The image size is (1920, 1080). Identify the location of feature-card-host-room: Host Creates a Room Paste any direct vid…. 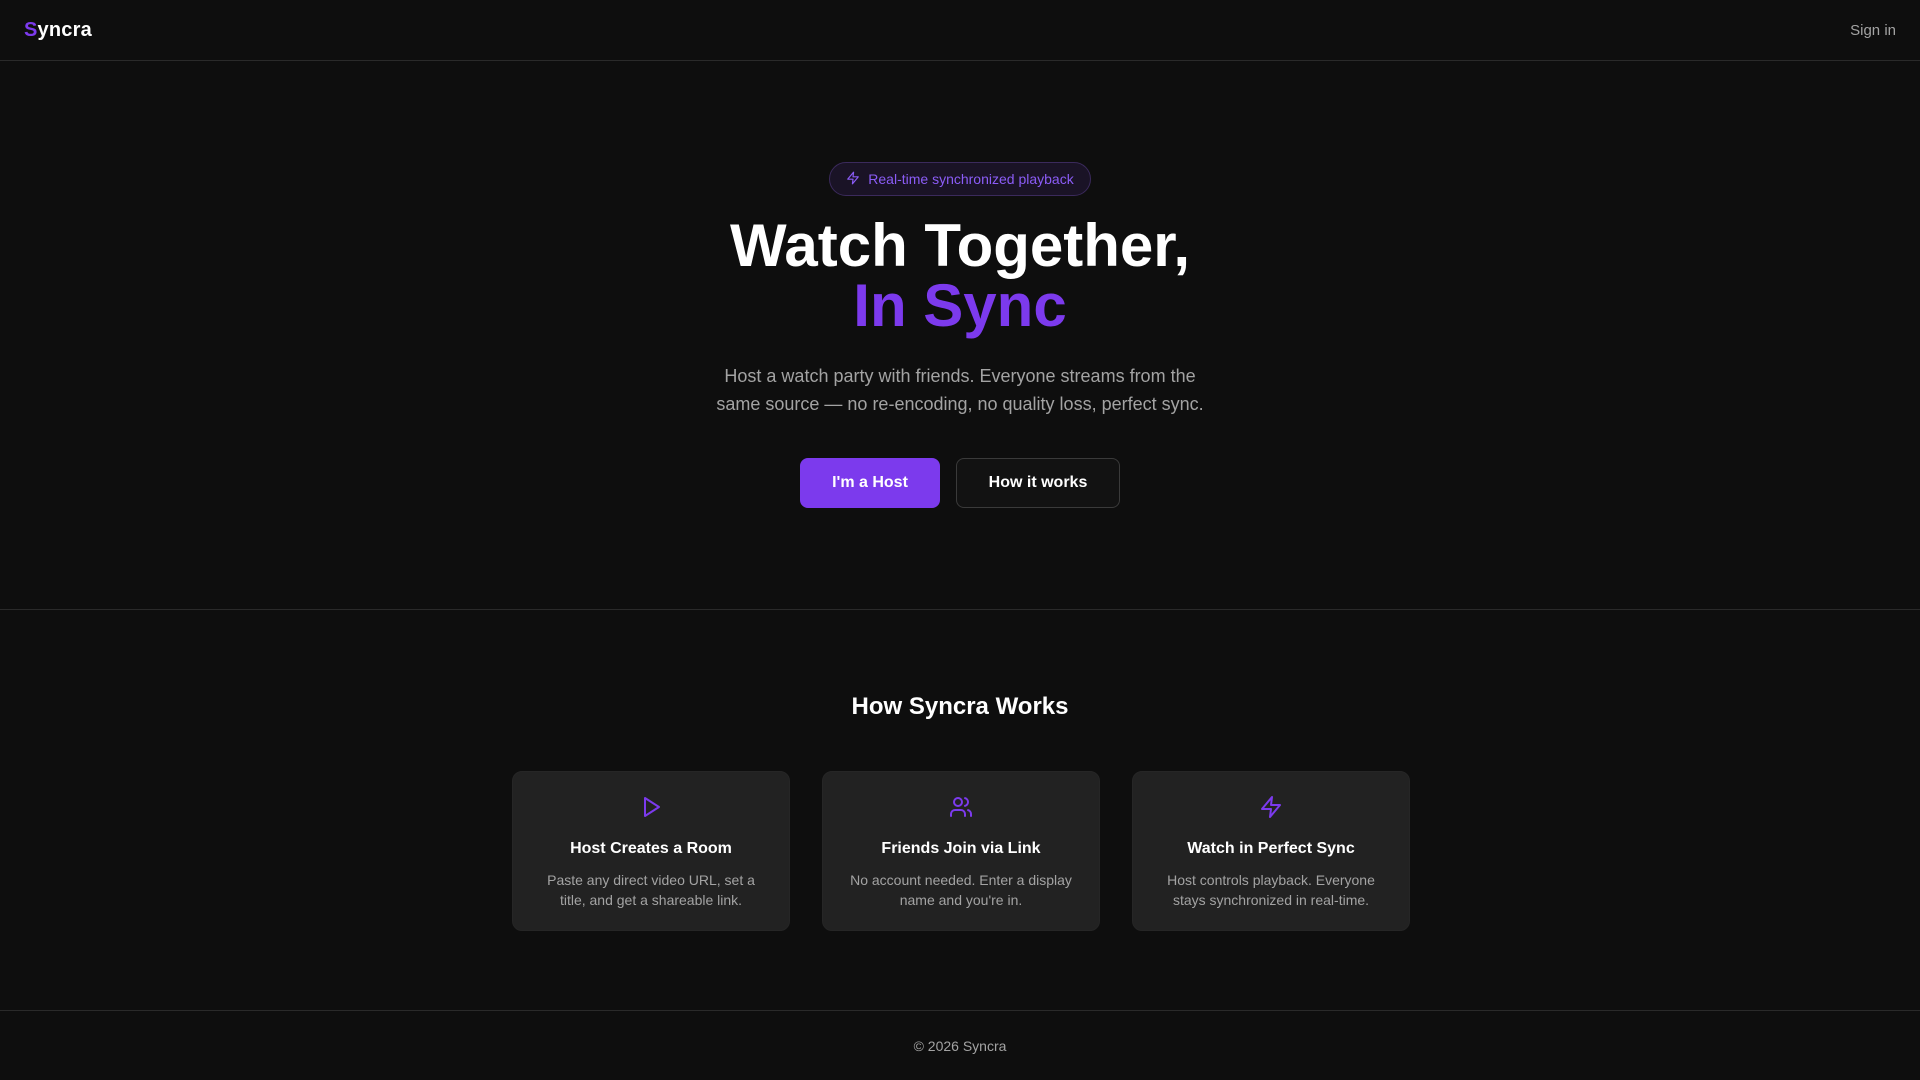
(651, 851).